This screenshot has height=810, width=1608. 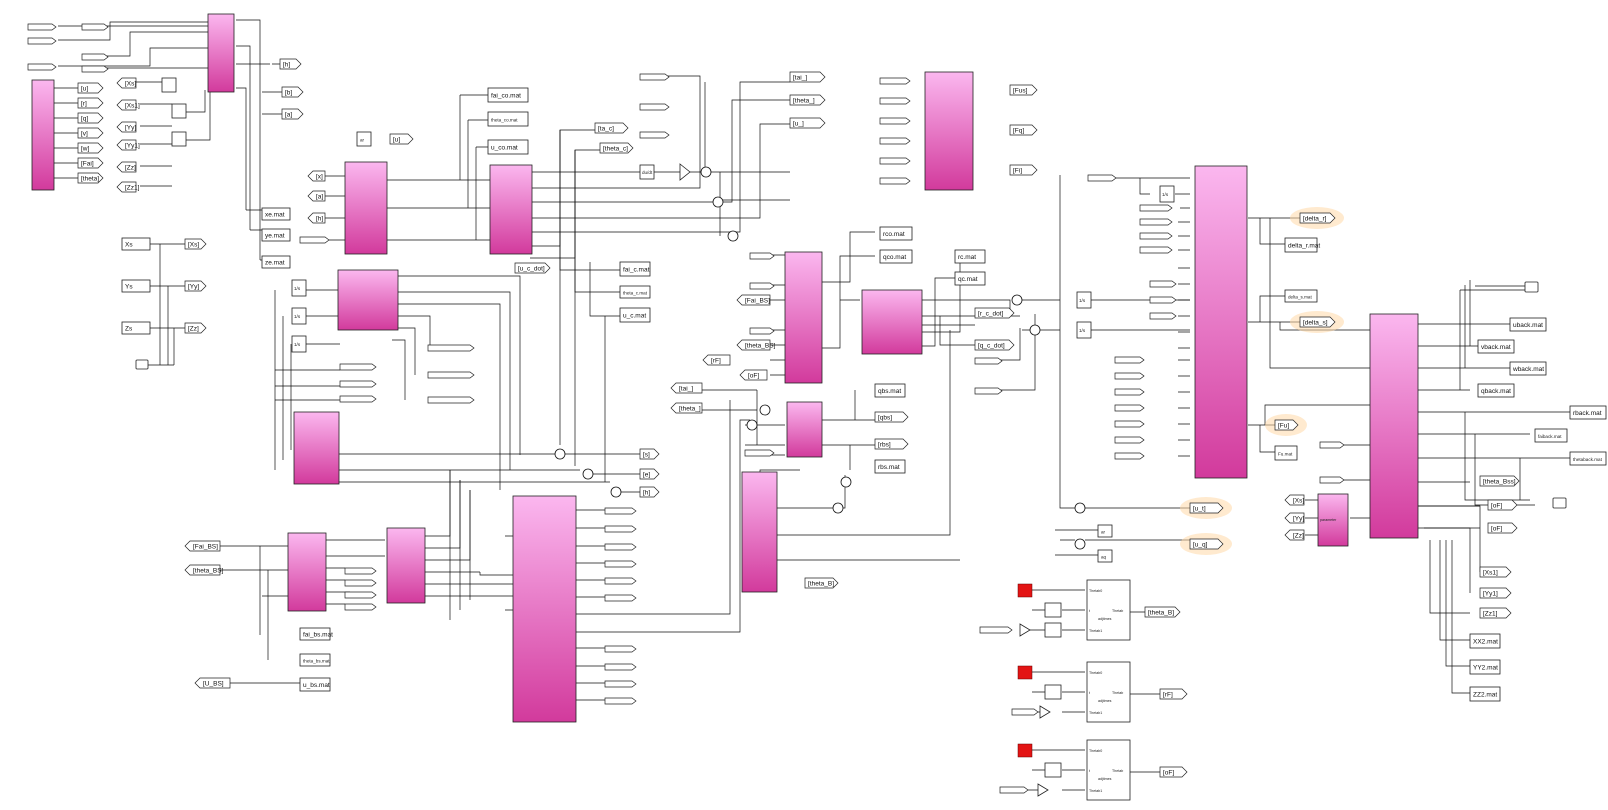 I want to click on goto-delta-r-label: [delta_r], so click(x=1315, y=218).